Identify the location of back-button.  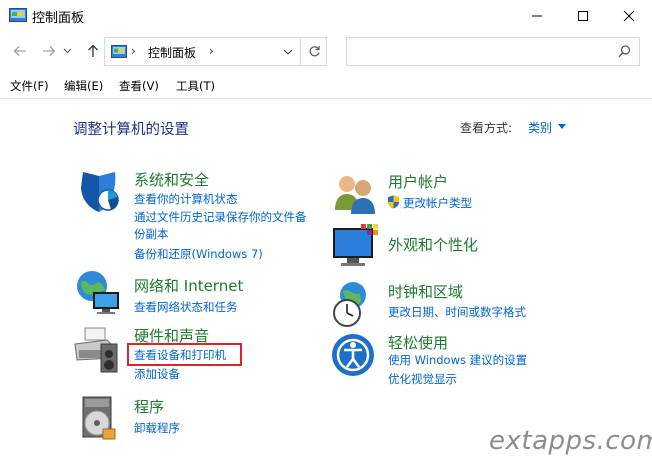
(20, 51).